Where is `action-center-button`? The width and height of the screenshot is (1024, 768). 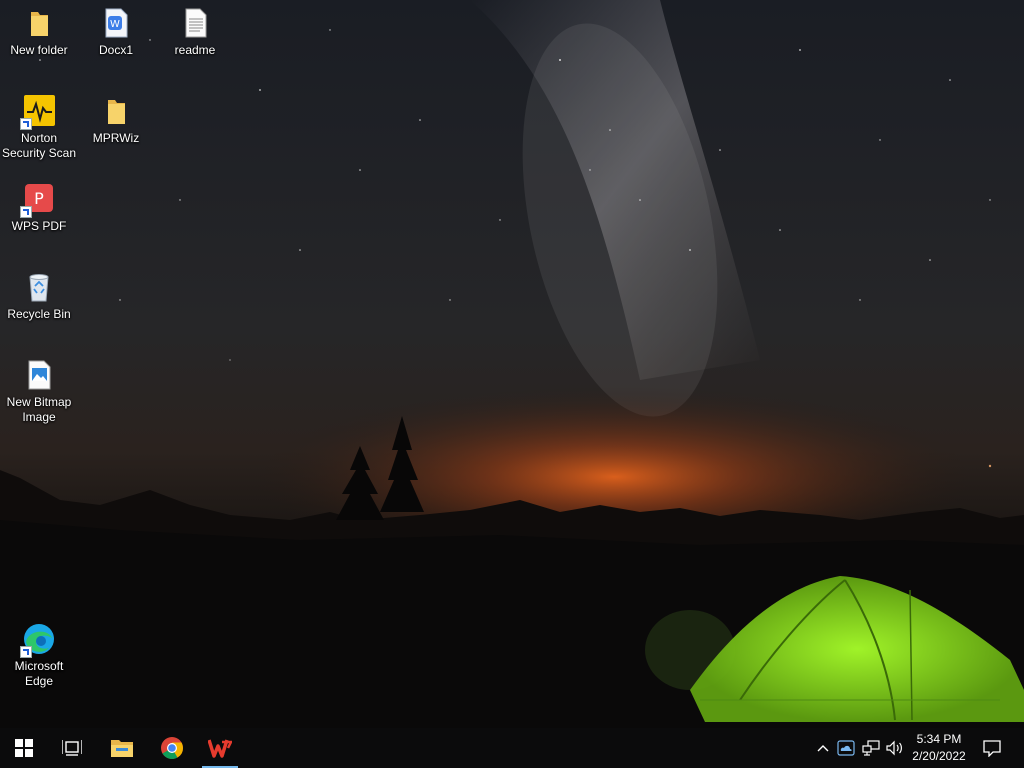 action-center-button is located at coordinates (992, 748).